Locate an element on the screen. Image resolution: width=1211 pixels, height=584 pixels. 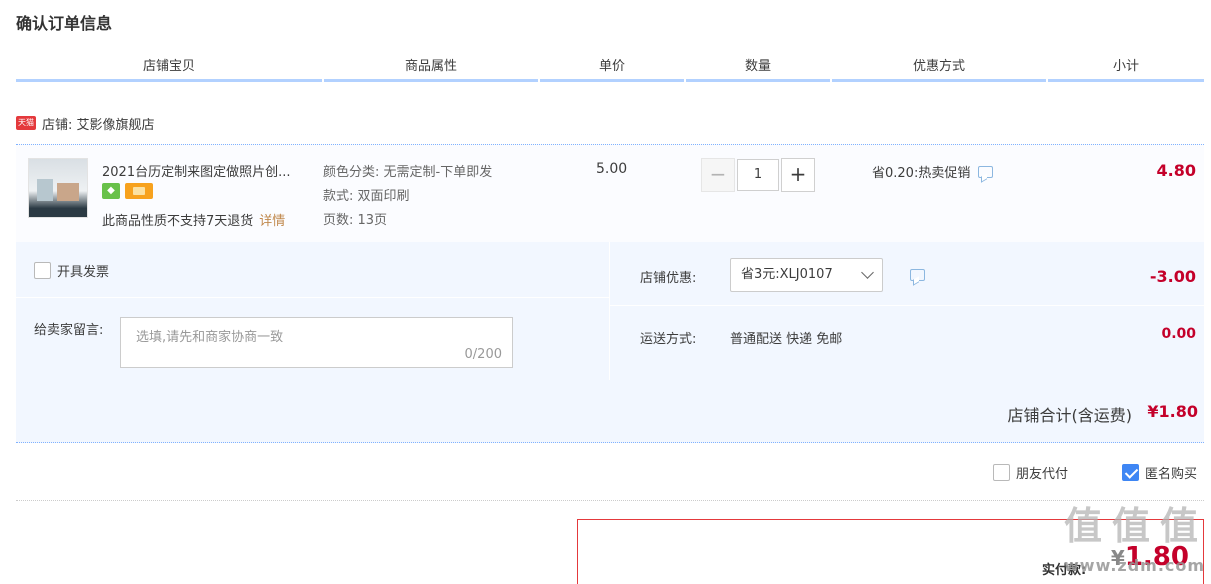
detail-link: 详情 is located at coordinates (272, 221).